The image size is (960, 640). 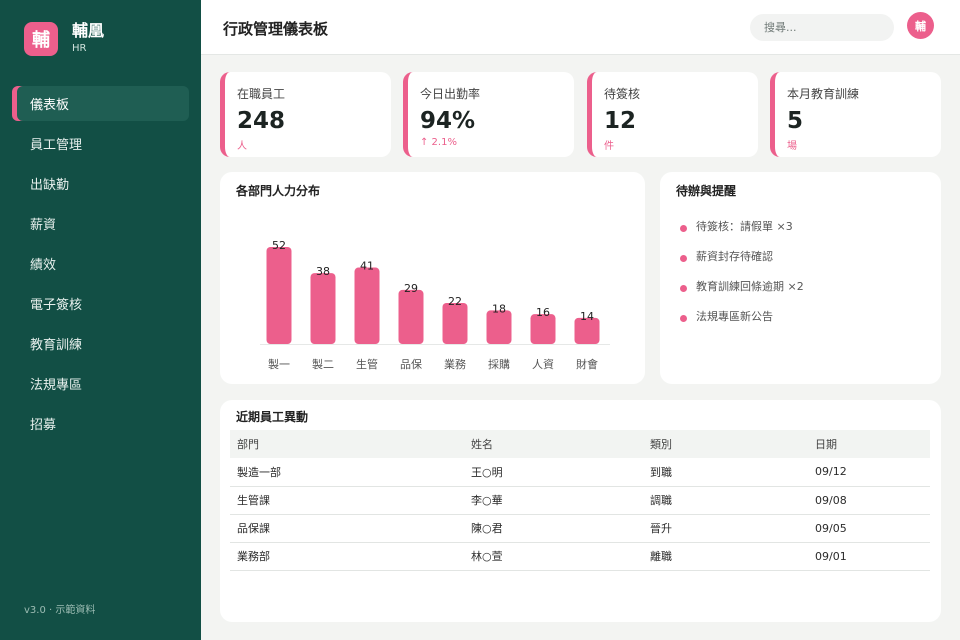 What do you see at coordinates (499, 364) in the screenshot?
I see `chart-tick-label-5: 採購` at bounding box center [499, 364].